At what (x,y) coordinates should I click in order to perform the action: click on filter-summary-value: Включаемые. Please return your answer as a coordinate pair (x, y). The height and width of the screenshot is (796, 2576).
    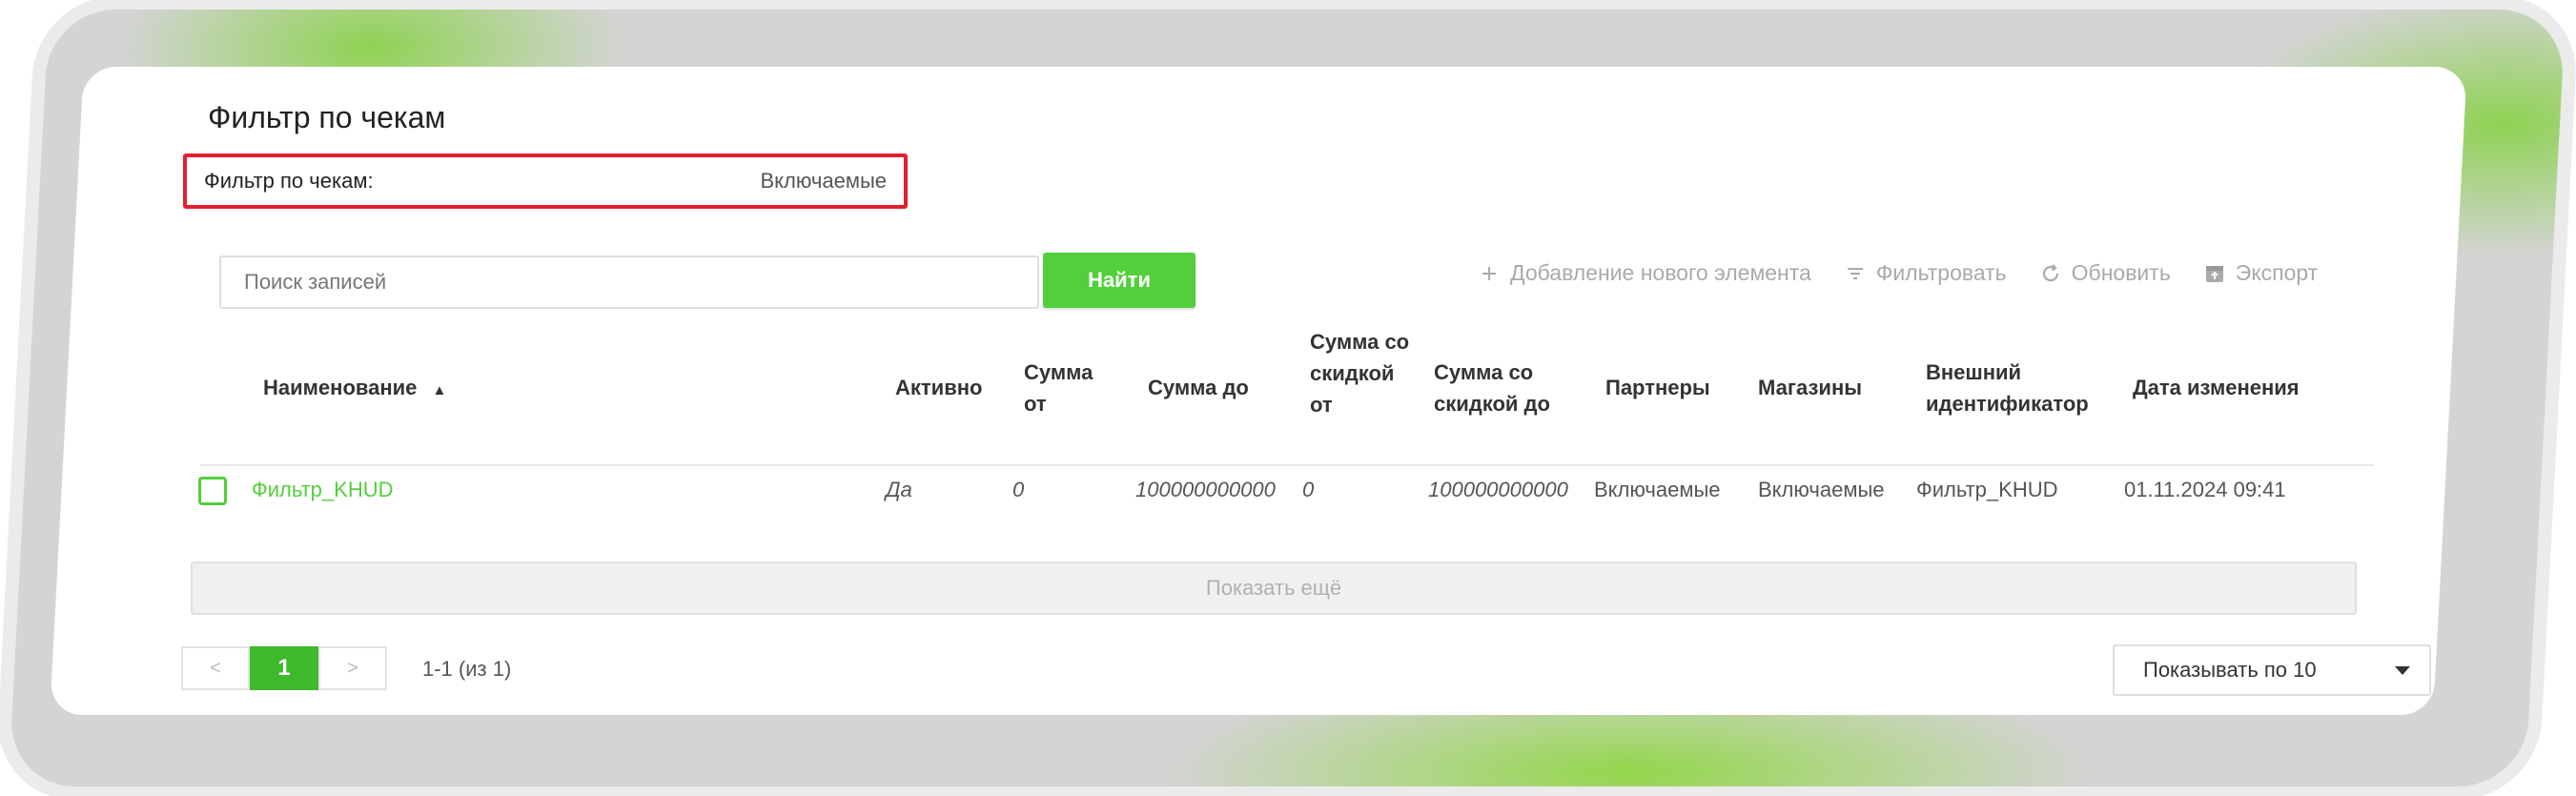
    Looking at the image, I should click on (823, 181).